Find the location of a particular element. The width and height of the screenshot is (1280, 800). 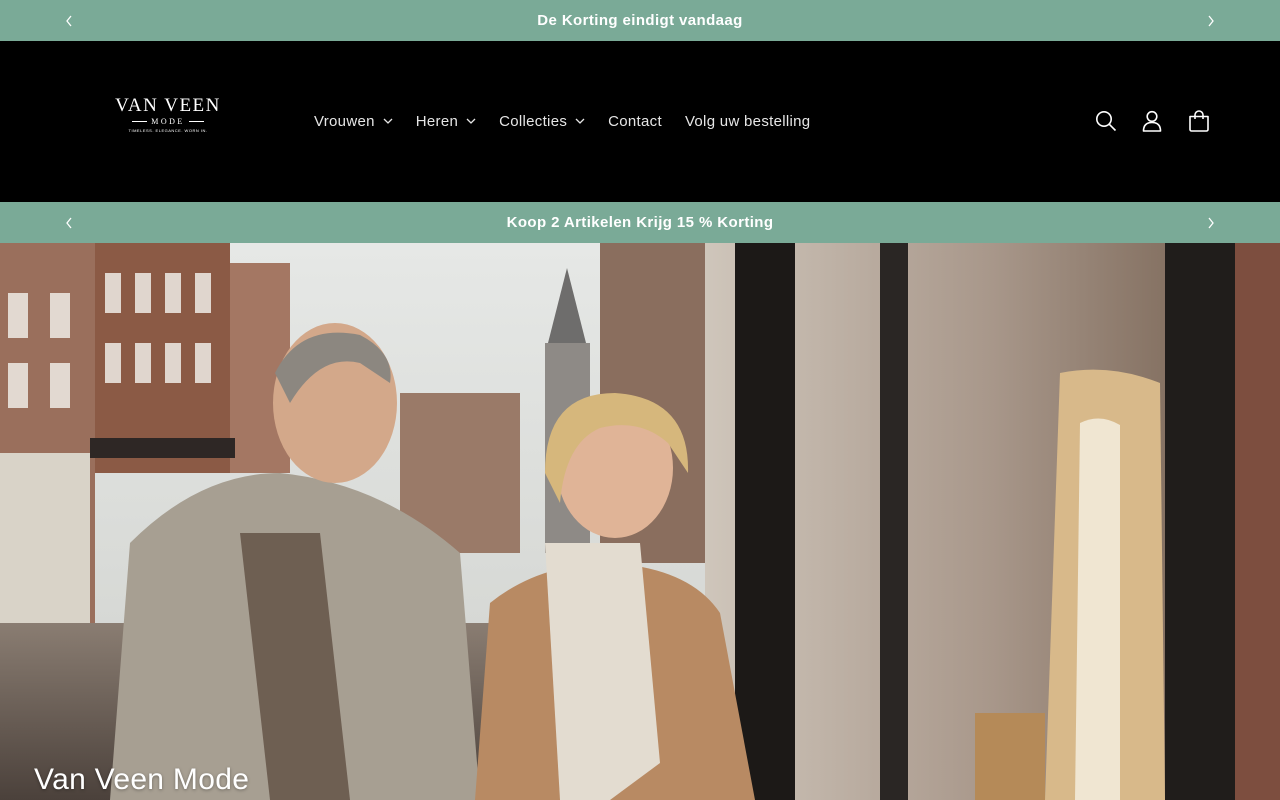

logo-sub: MODE is located at coordinates (168, 121).